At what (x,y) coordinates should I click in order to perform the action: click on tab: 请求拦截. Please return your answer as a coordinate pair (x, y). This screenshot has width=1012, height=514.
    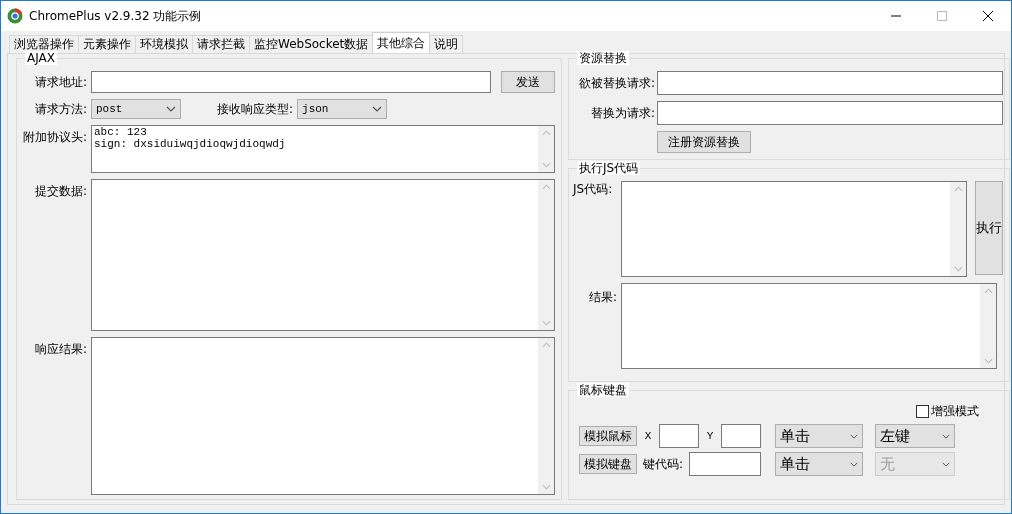
    Looking at the image, I should click on (221, 44).